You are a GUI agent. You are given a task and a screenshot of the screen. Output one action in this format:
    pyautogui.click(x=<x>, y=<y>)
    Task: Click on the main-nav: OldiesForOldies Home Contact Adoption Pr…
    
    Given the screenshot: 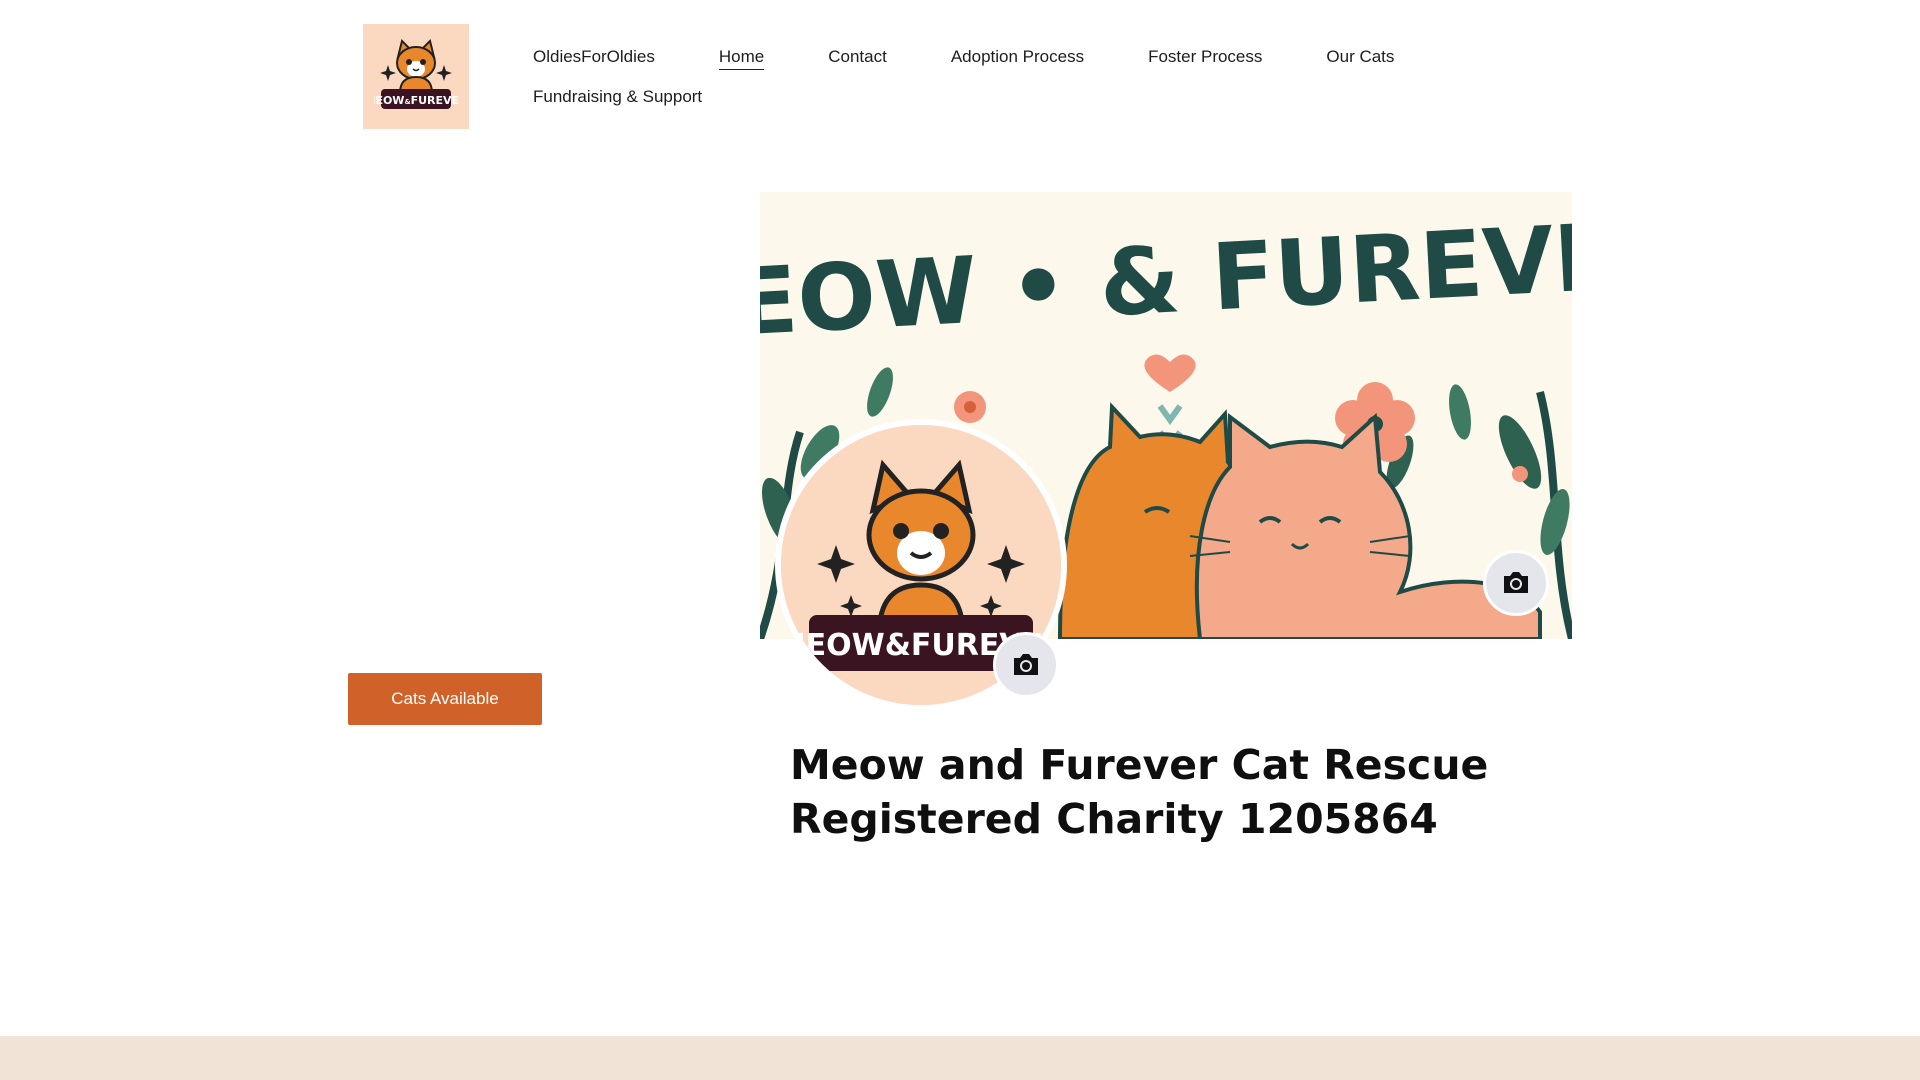 What is the action you would take?
    pyautogui.click(x=983, y=77)
    